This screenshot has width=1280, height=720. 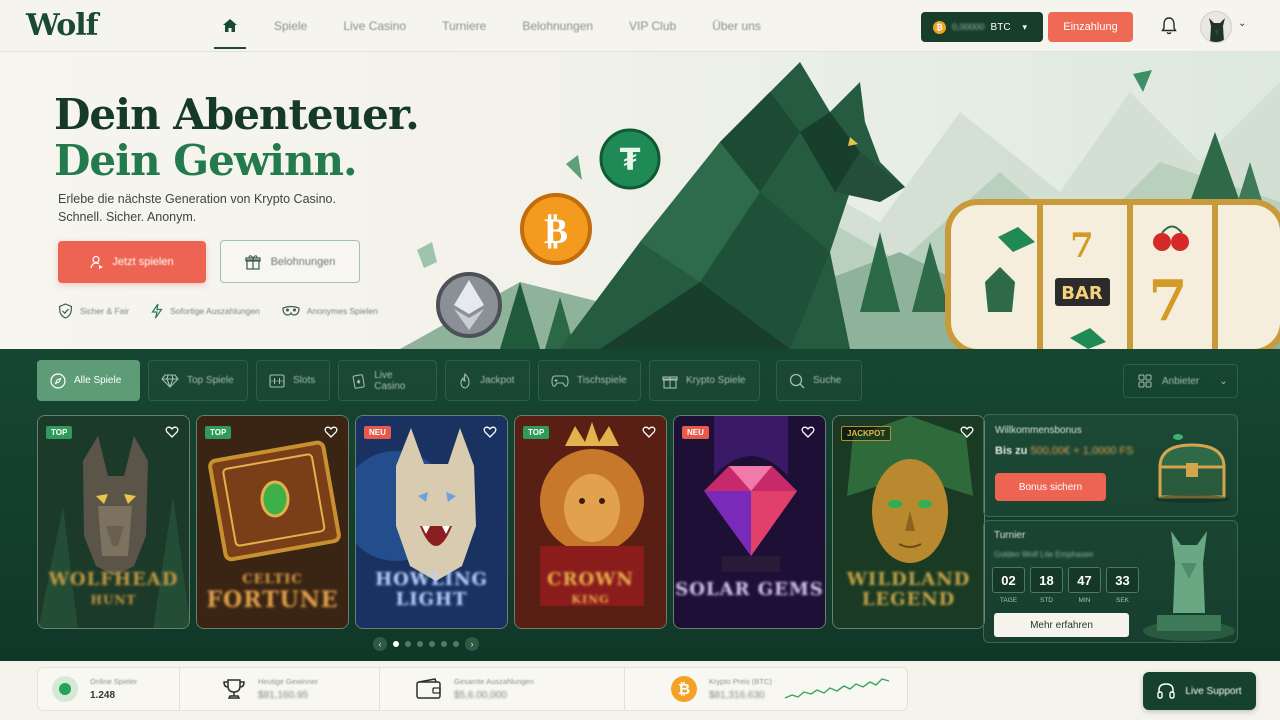 I want to click on provider-dropdown: Anbieter ⌄, so click(x=1180, y=381).